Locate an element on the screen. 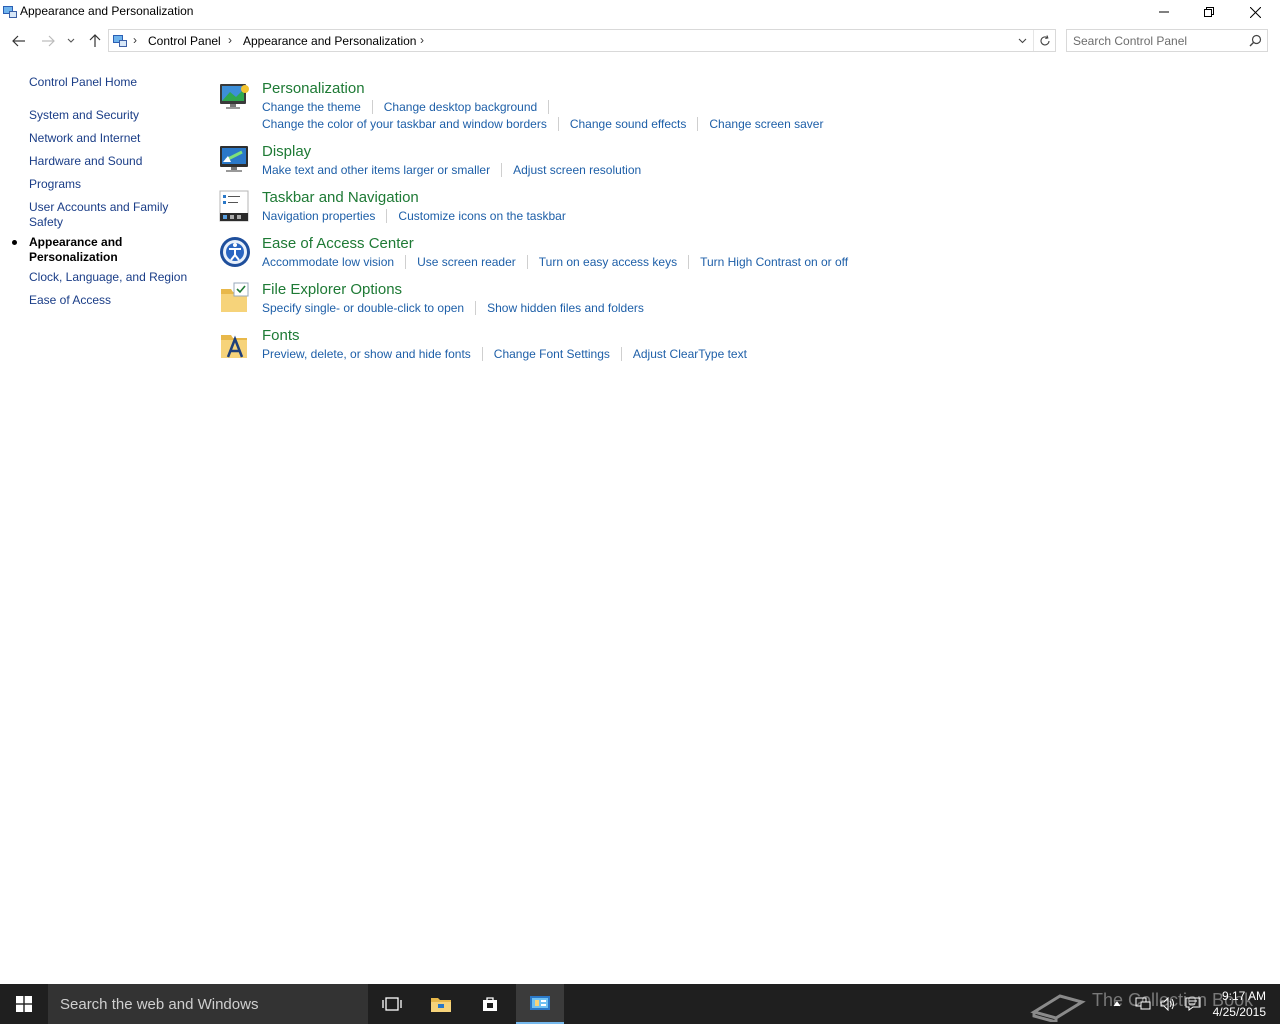  chevron-up-icon is located at coordinates (1117, 1004).